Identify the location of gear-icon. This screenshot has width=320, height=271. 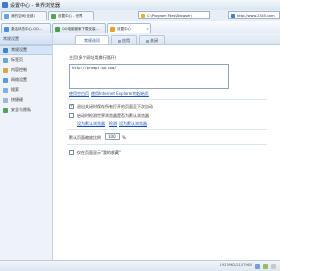
(112, 29).